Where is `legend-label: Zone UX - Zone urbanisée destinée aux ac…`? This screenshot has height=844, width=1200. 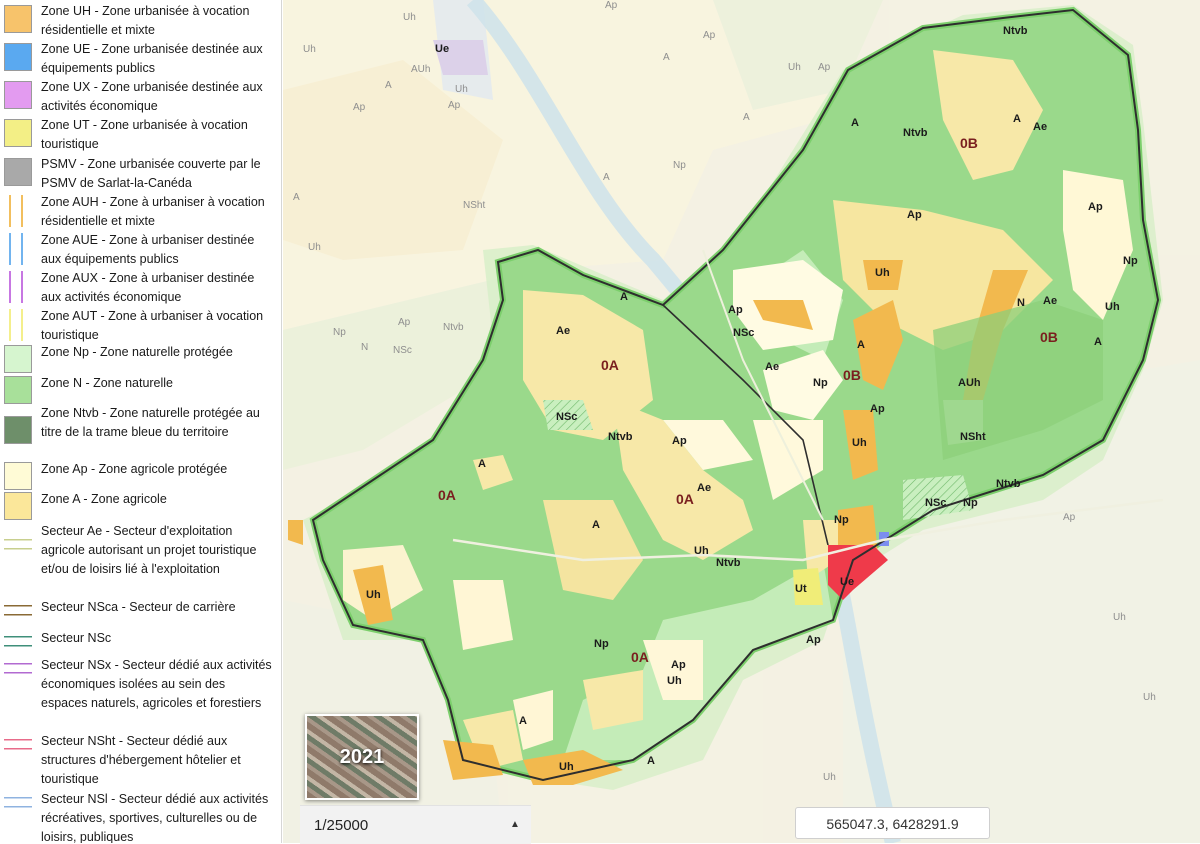
legend-label: Zone UX - Zone urbanisée destinée aux ac… is located at coordinates (152, 97).